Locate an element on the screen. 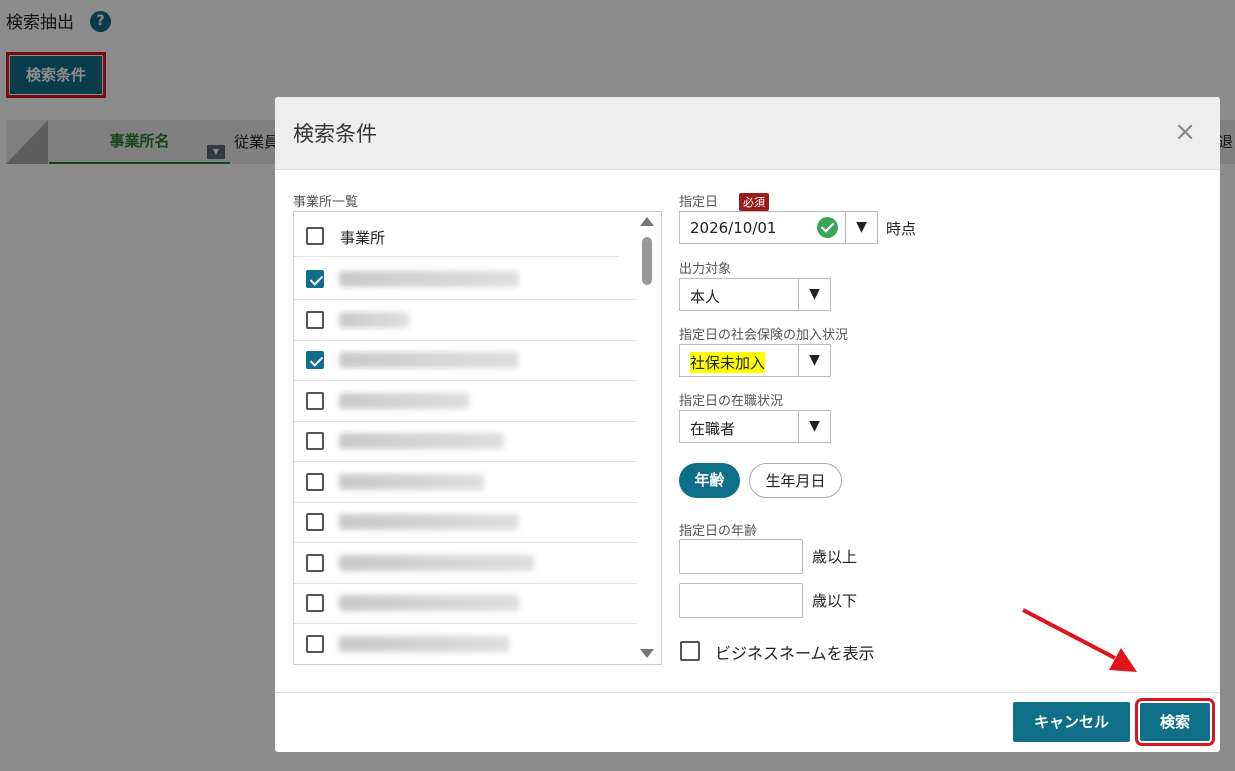 This screenshot has width=1235, height=771. office-list-header-row: 事業所 is located at coordinates (456, 236).